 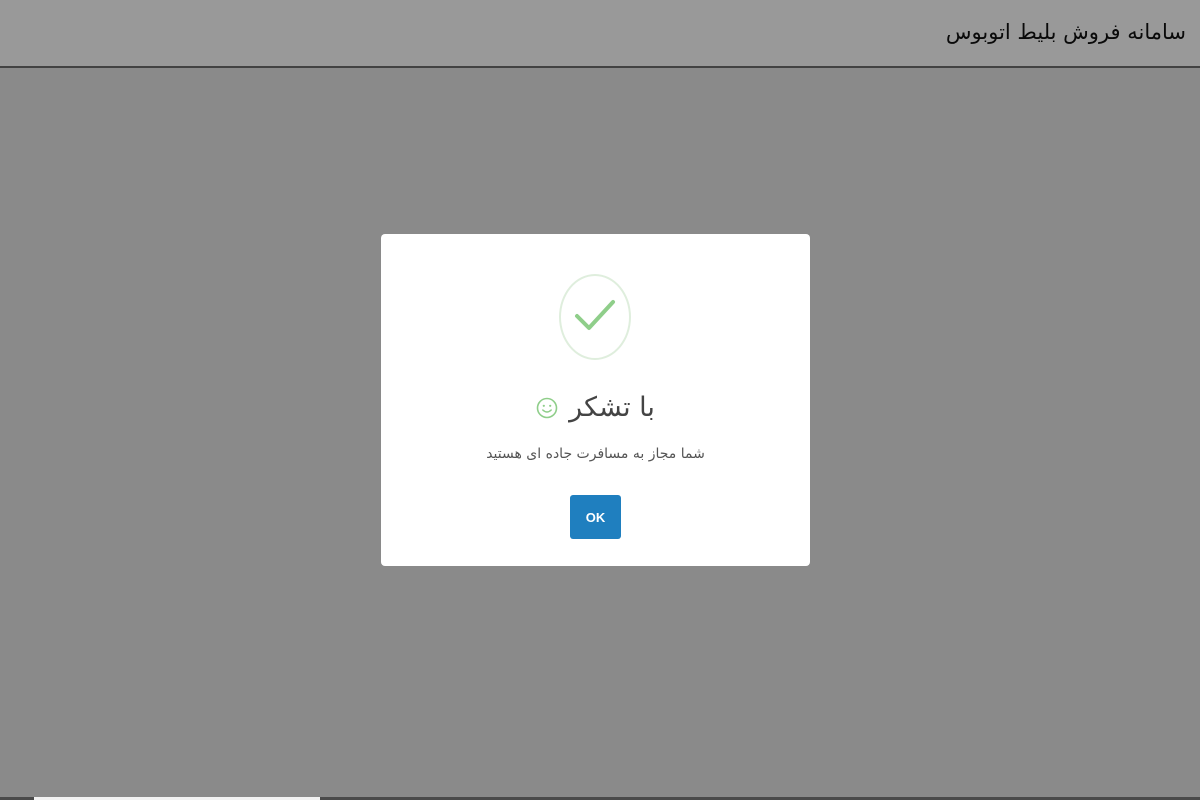 I want to click on checkmark-icon, so click(x=595, y=317).